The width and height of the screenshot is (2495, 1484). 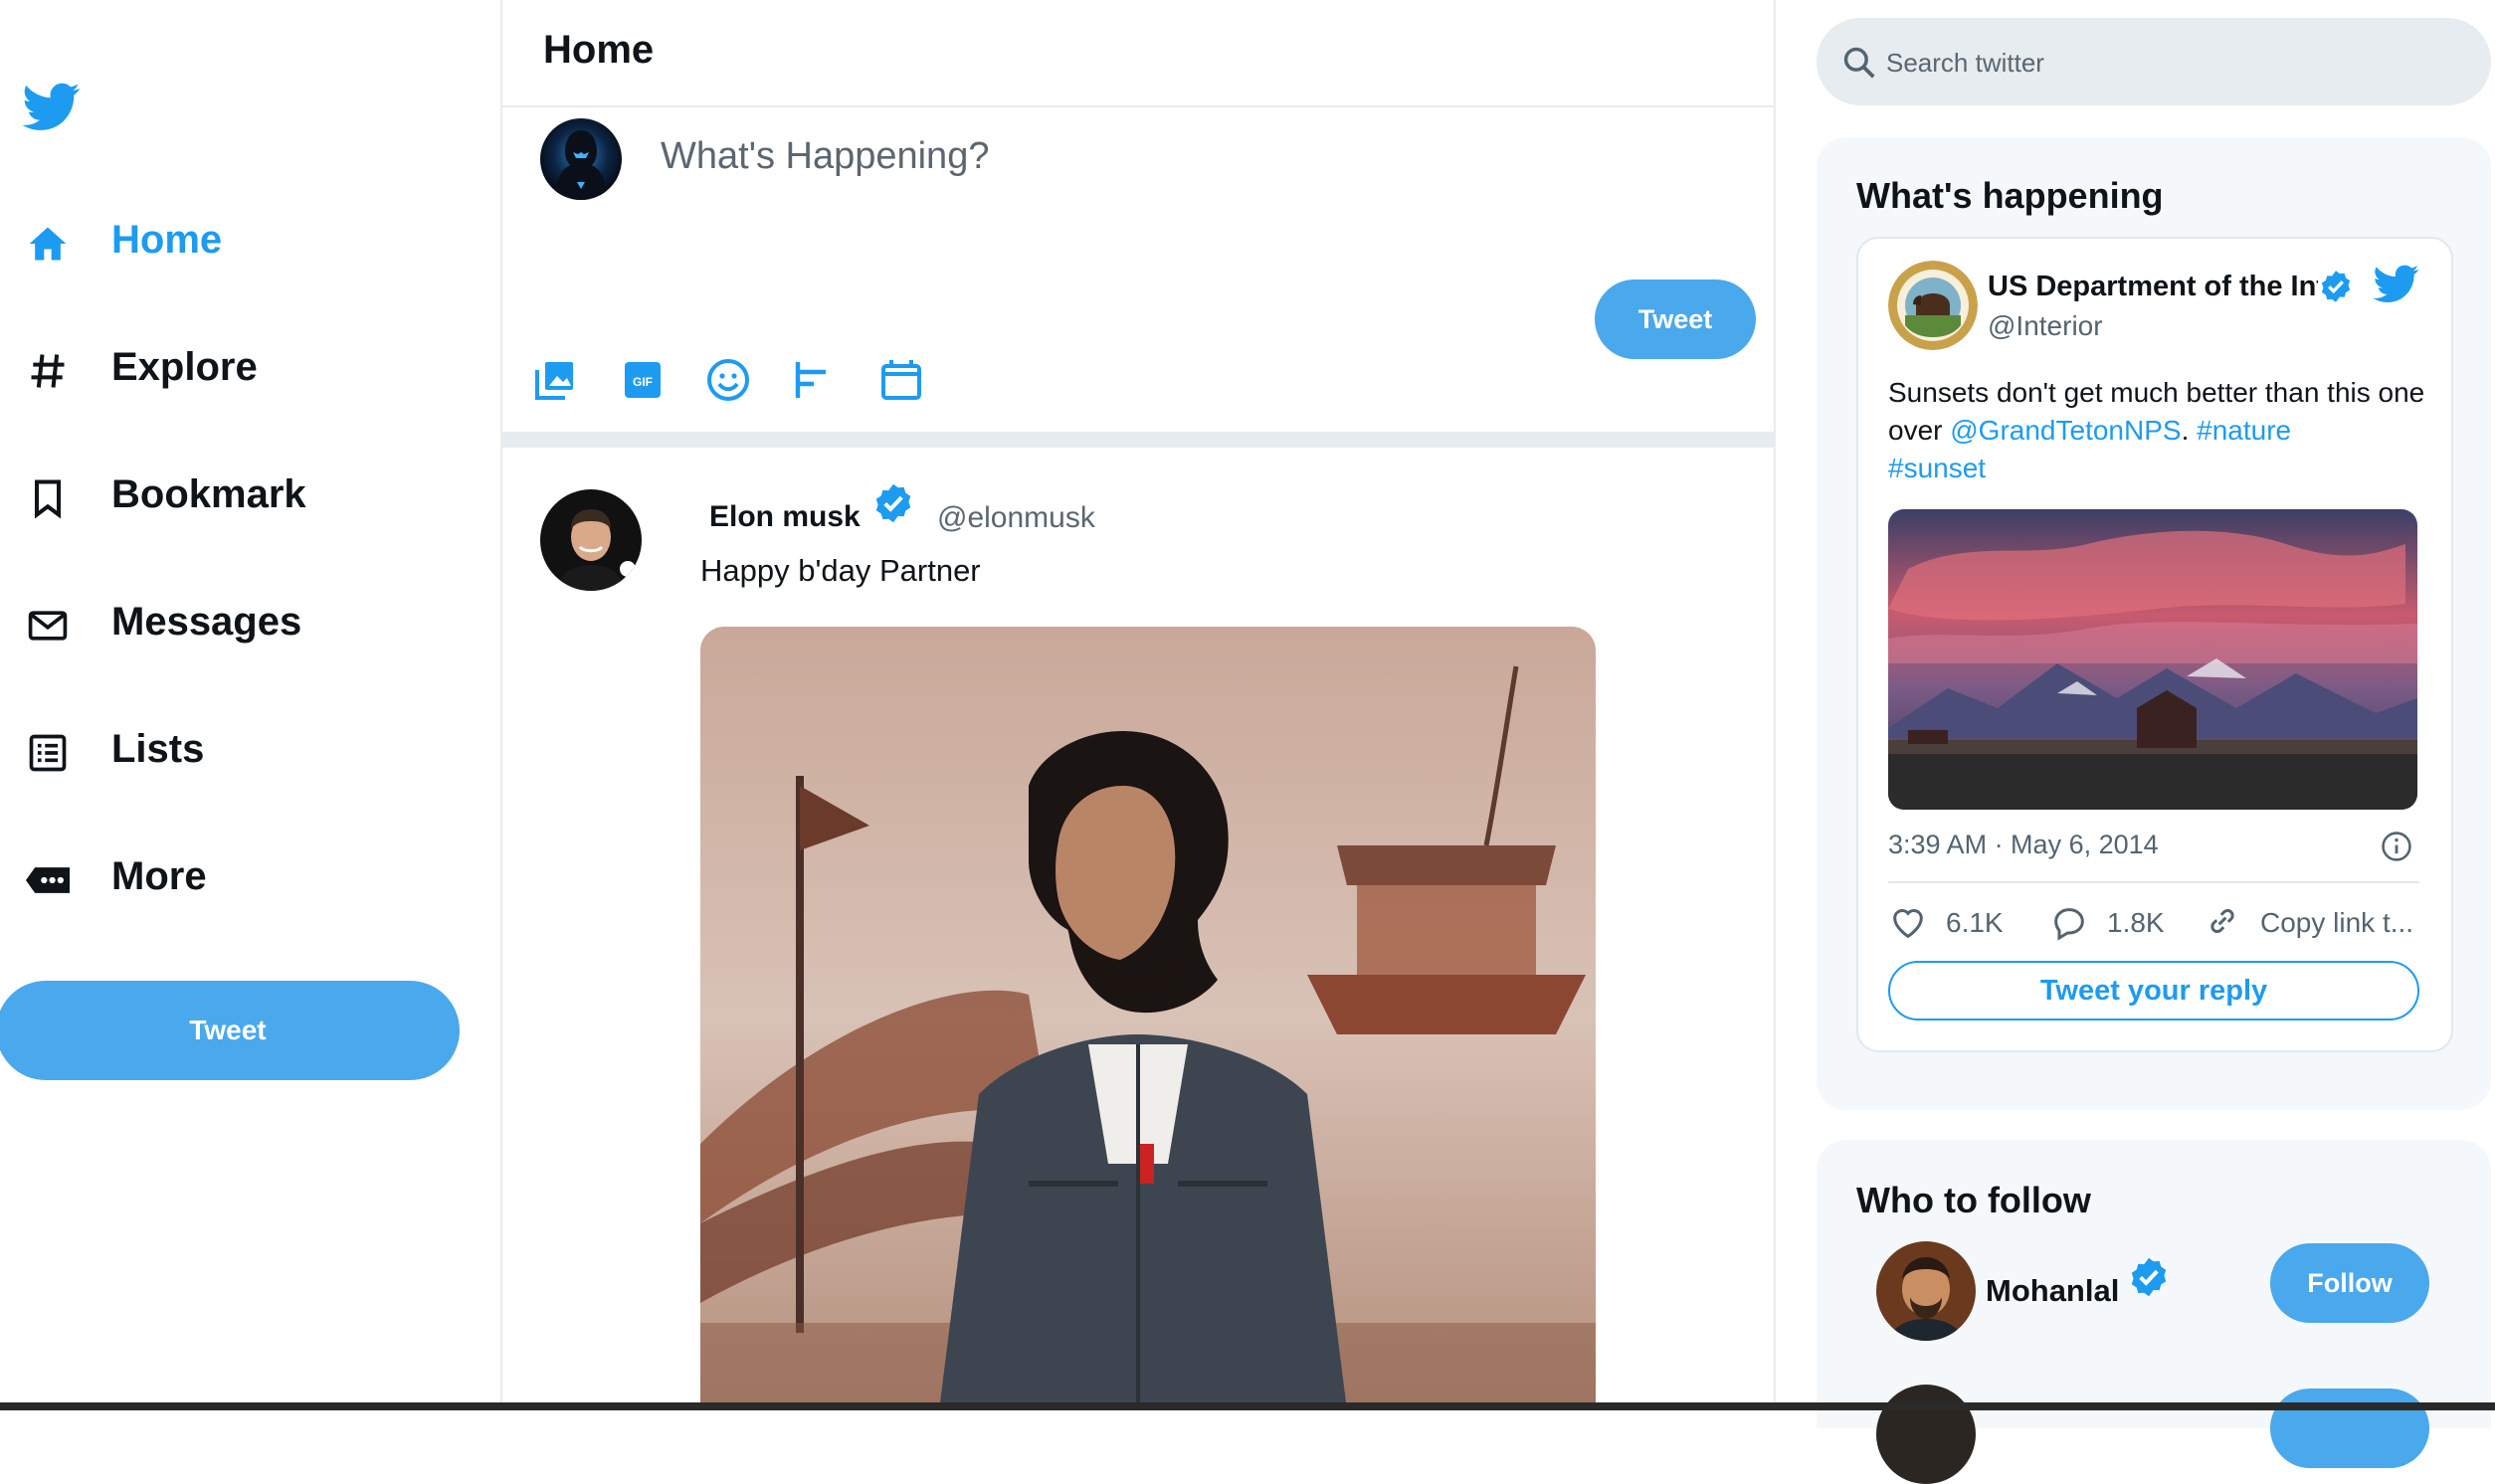 I want to click on nav-item-messages: Messages, so click(x=239, y=621).